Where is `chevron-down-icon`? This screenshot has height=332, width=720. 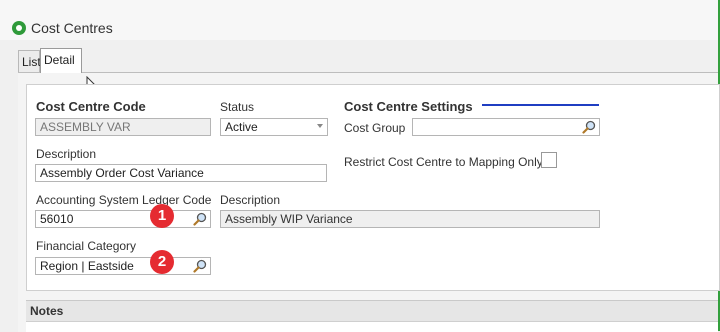
chevron-down-icon is located at coordinates (320, 126).